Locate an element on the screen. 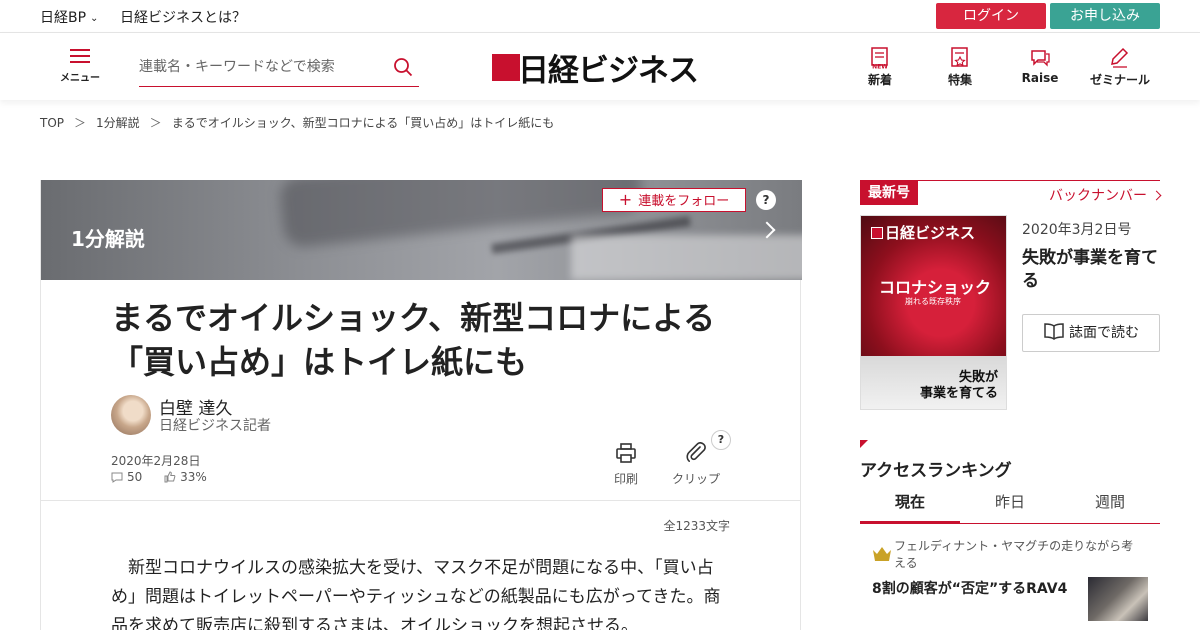 Image resolution: width=1200 pixels, height=630 pixels. ranking-item-headline: 8割の顧客が“否定”するRAV4 is located at coordinates (969, 588).